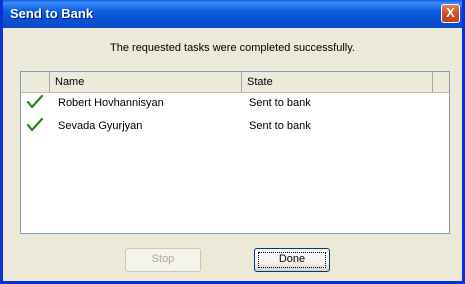  What do you see at coordinates (100, 126) in the screenshot?
I see `row-name: Sevada Gyurjyan` at bounding box center [100, 126].